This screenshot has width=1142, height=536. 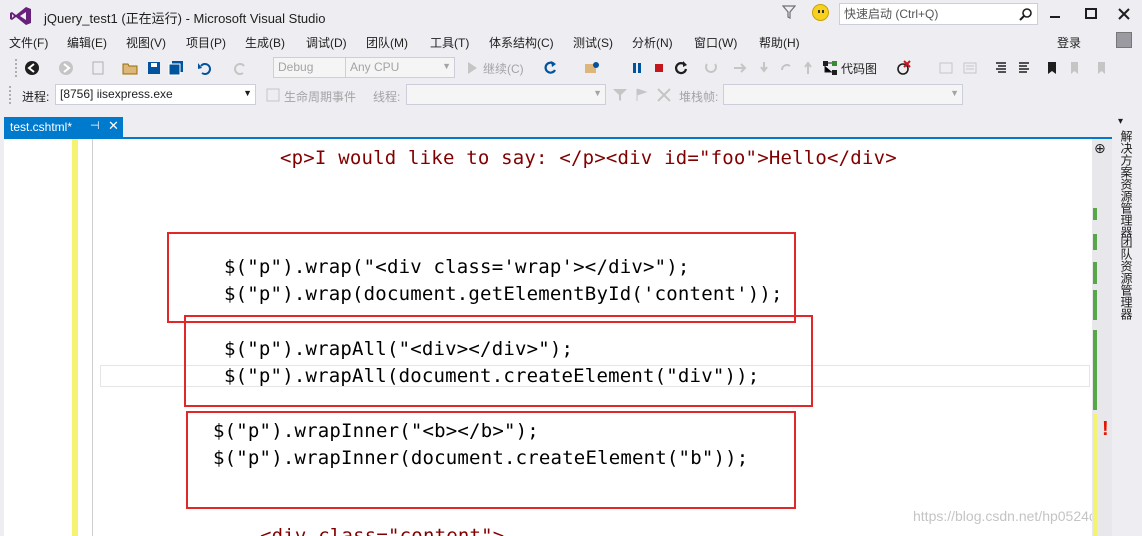 I want to click on open-folder-icon, so click(x=130, y=68).